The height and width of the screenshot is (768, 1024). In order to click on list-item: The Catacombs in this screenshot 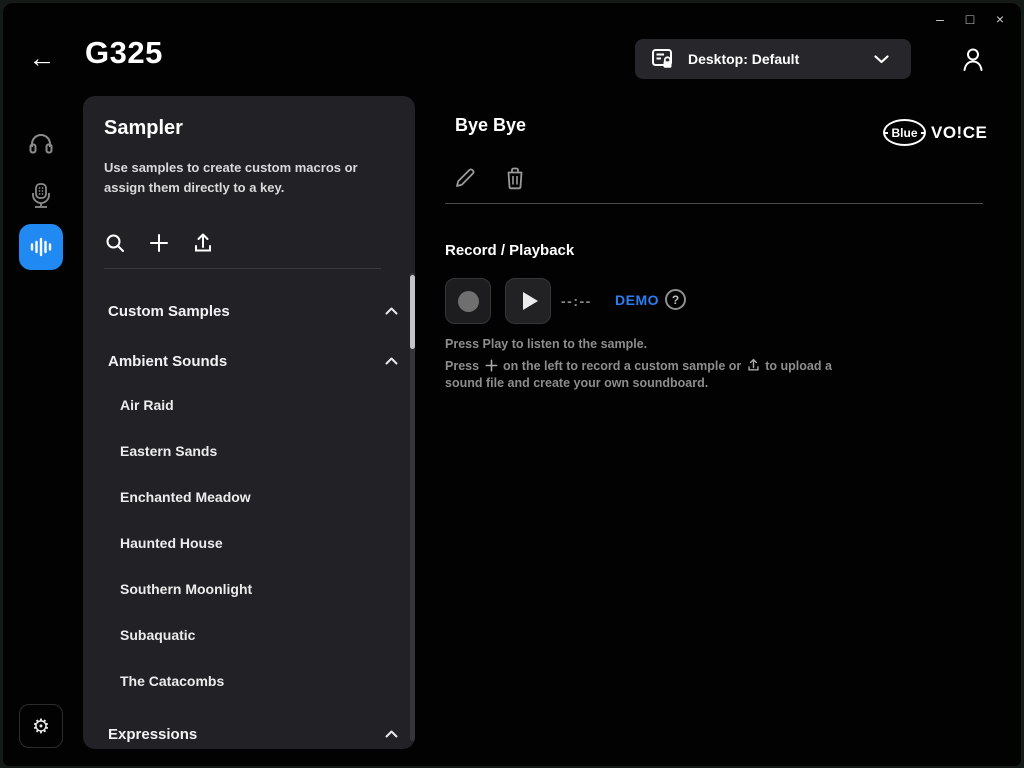, I will do `click(250, 681)`.